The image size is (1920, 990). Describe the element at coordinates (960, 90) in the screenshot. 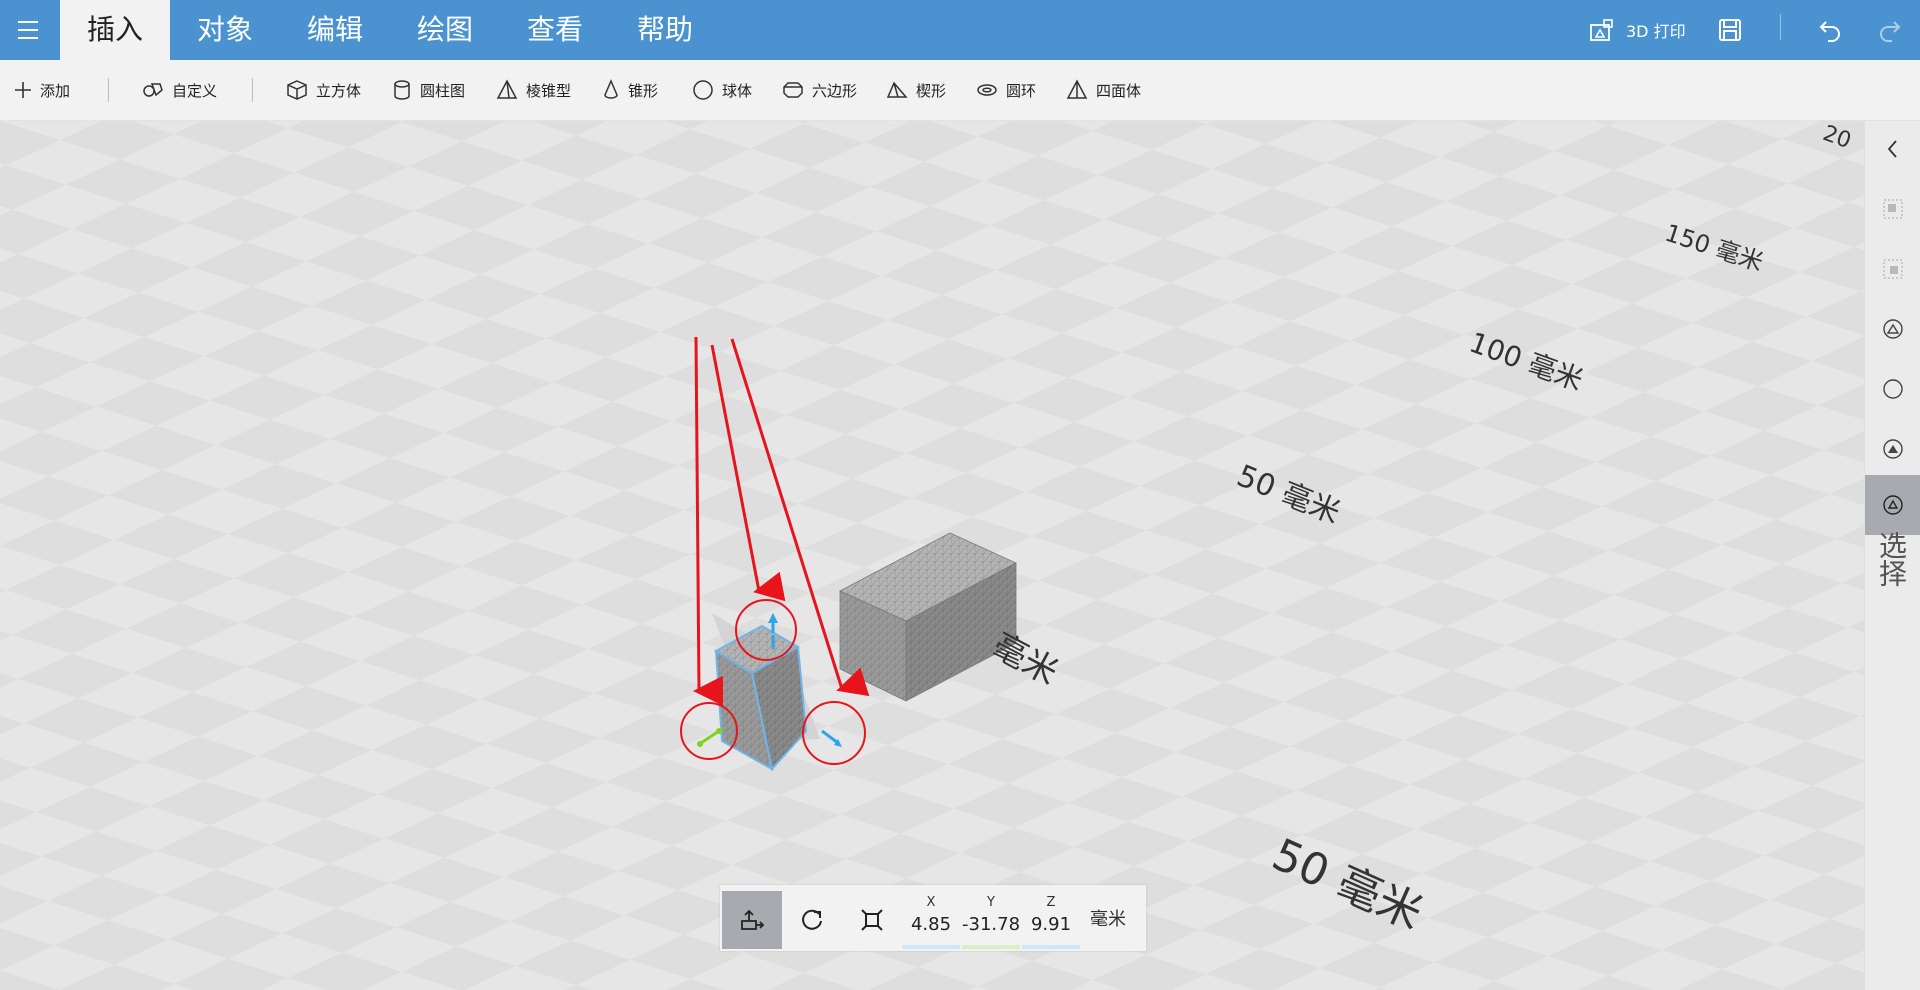

I see `insert-toolbar: 添加 自定义 立方体 圆柱图 棱锥型 锥形 球体 六边形 楔形 圆环 四面体` at that location.